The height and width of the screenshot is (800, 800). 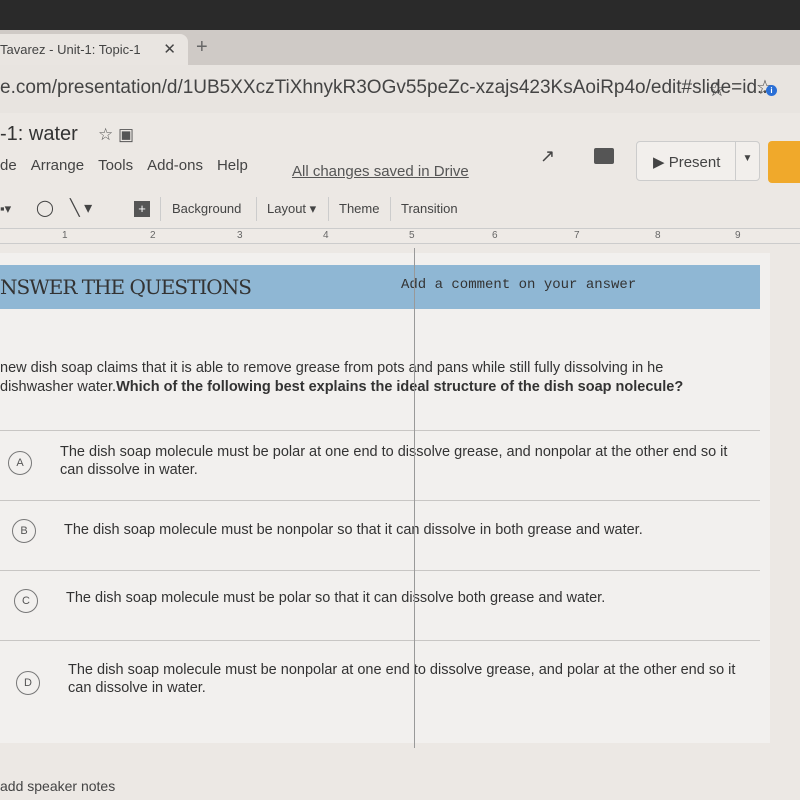 What do you see at coordinates (412, 235) in the screenshot?
I see `ruler-label: 5` at bounding box center [412, 235].